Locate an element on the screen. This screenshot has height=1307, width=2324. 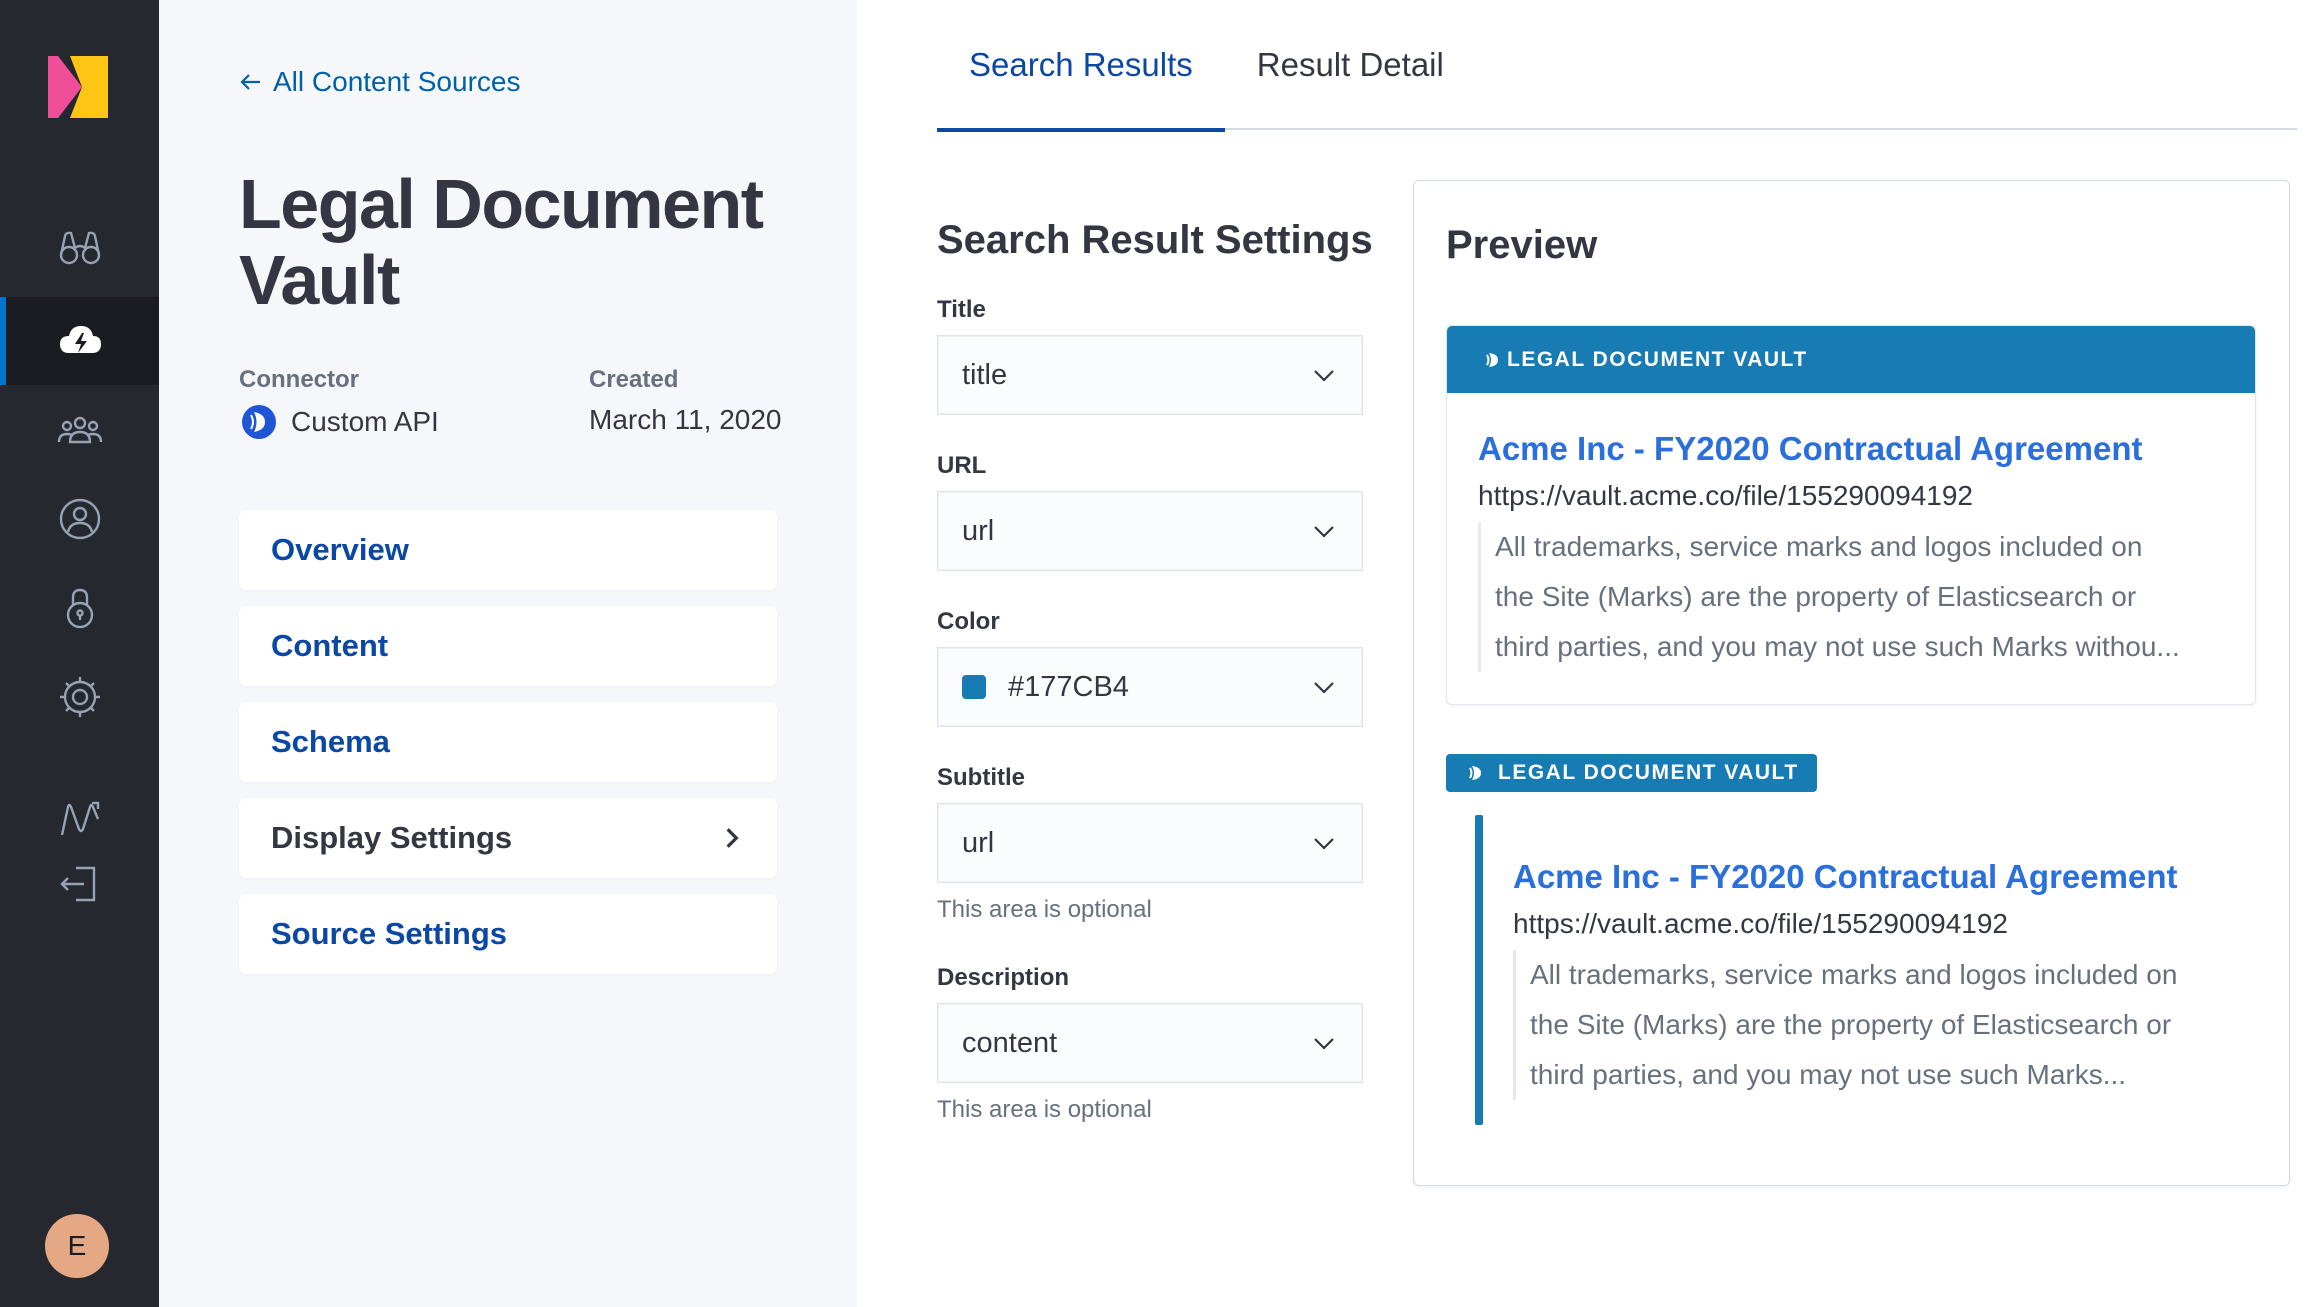
cloud-bolt-icon is located at coordinates (80, 339).